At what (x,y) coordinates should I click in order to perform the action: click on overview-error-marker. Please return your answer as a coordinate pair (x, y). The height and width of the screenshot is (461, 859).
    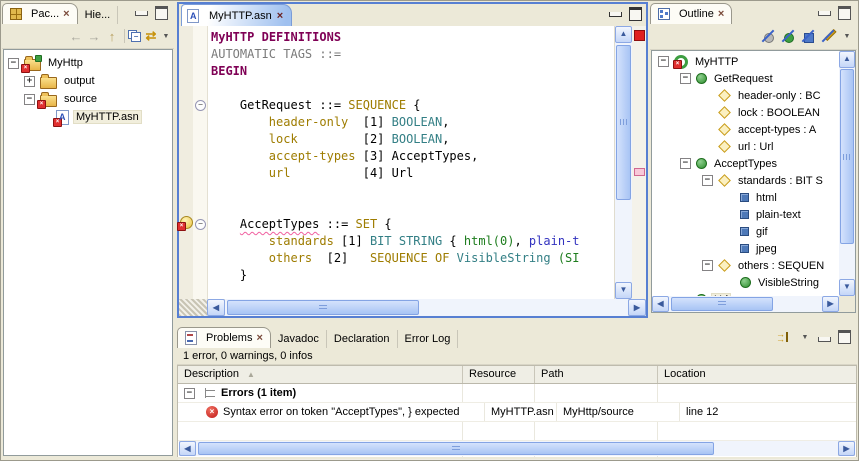
    Looking at the image, I should click on (639, 172).